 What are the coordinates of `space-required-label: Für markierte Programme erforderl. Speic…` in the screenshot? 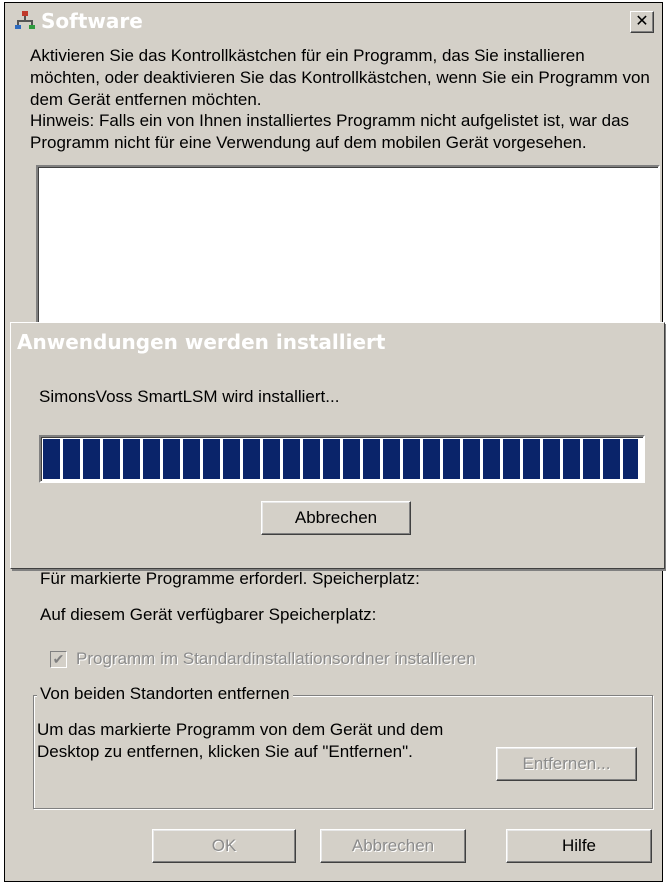 It's located at (230, 578).